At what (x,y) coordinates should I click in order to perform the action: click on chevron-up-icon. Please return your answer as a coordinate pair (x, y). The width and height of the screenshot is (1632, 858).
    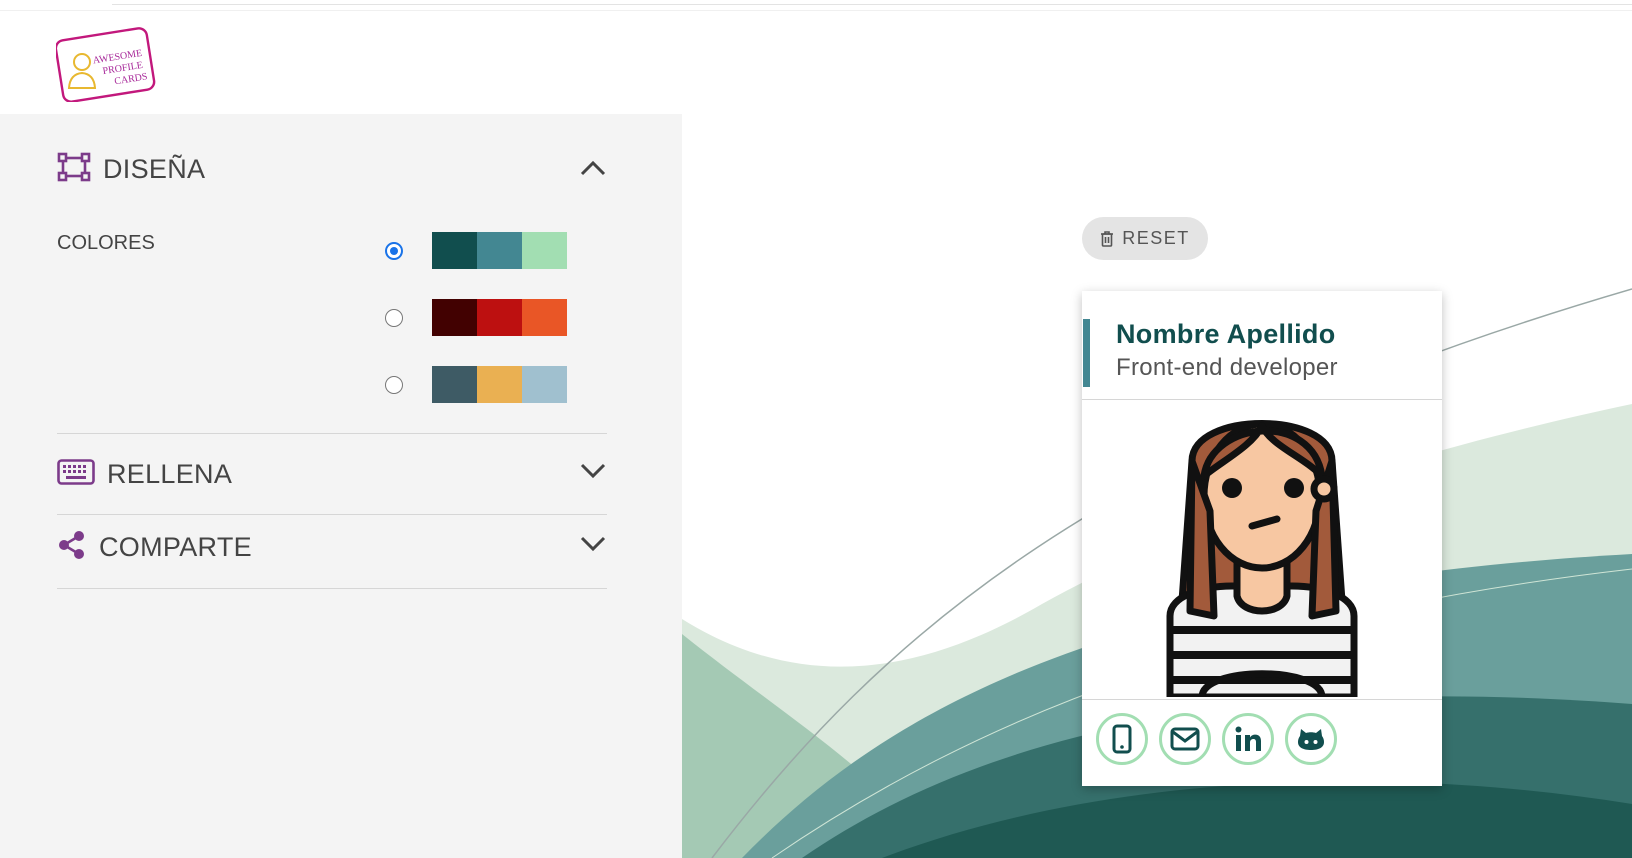
    Looking at the image, I should click on (593, 169).